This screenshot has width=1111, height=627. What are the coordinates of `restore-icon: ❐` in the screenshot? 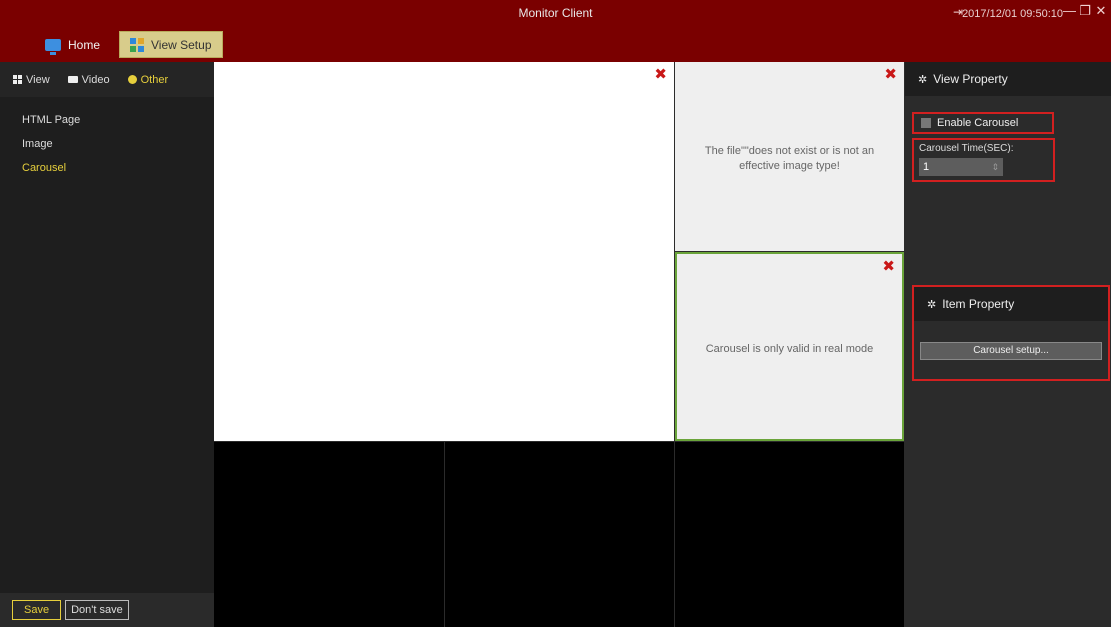 It's located at (1085, 11).